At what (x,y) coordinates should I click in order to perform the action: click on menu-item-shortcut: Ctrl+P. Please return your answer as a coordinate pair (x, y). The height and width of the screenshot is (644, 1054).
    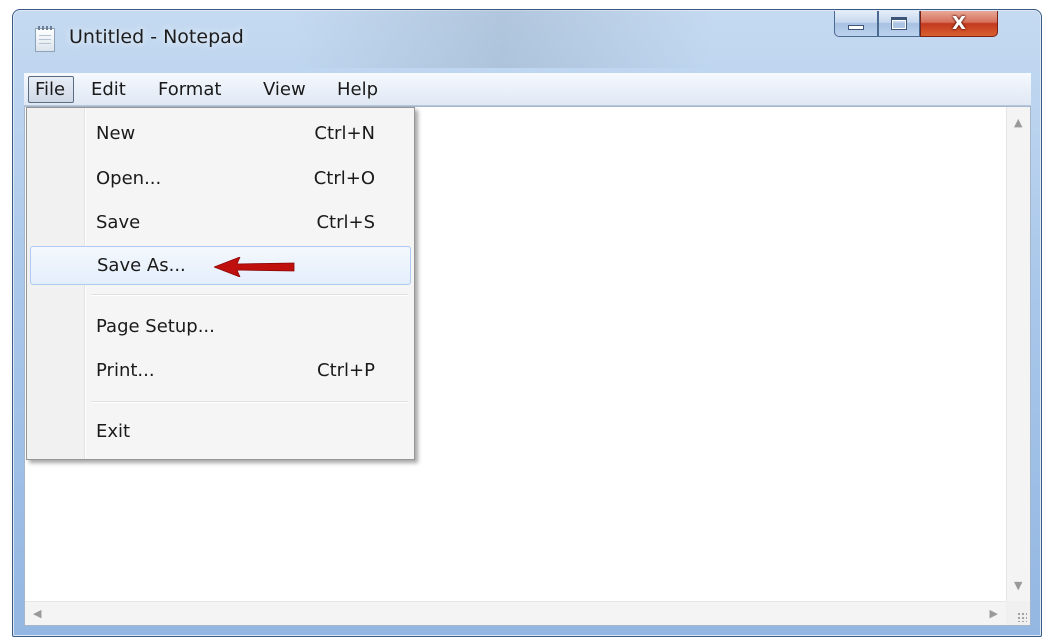
    Looking at the image, I should click on (346, 370).